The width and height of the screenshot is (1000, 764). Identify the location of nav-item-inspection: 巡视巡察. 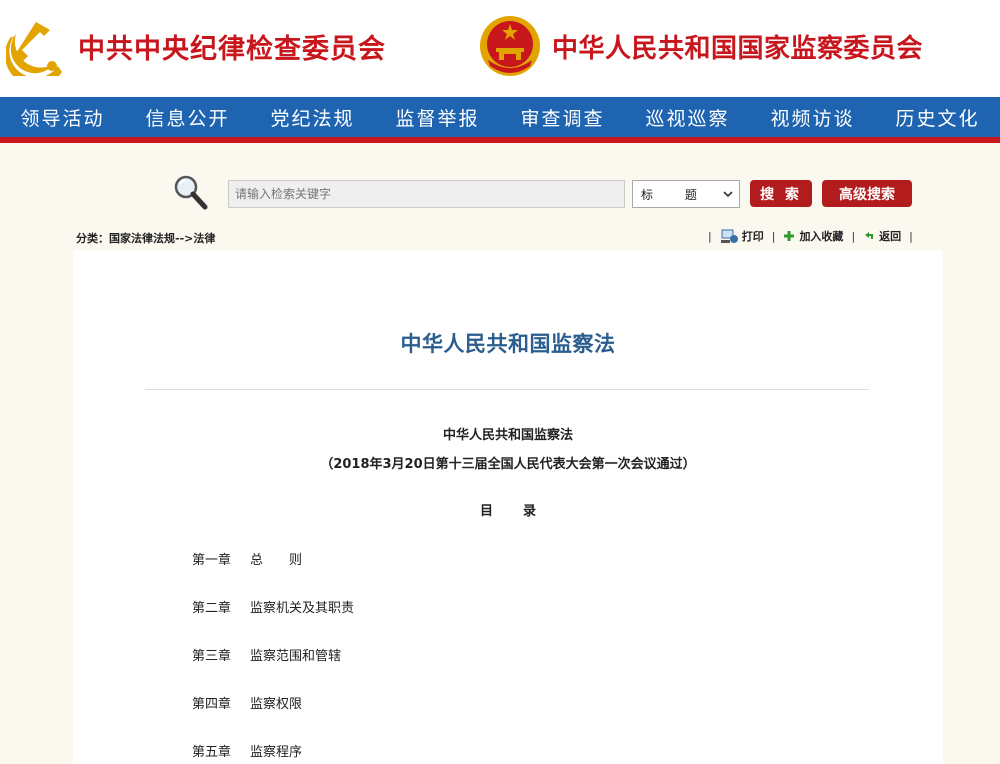
(687, 117).